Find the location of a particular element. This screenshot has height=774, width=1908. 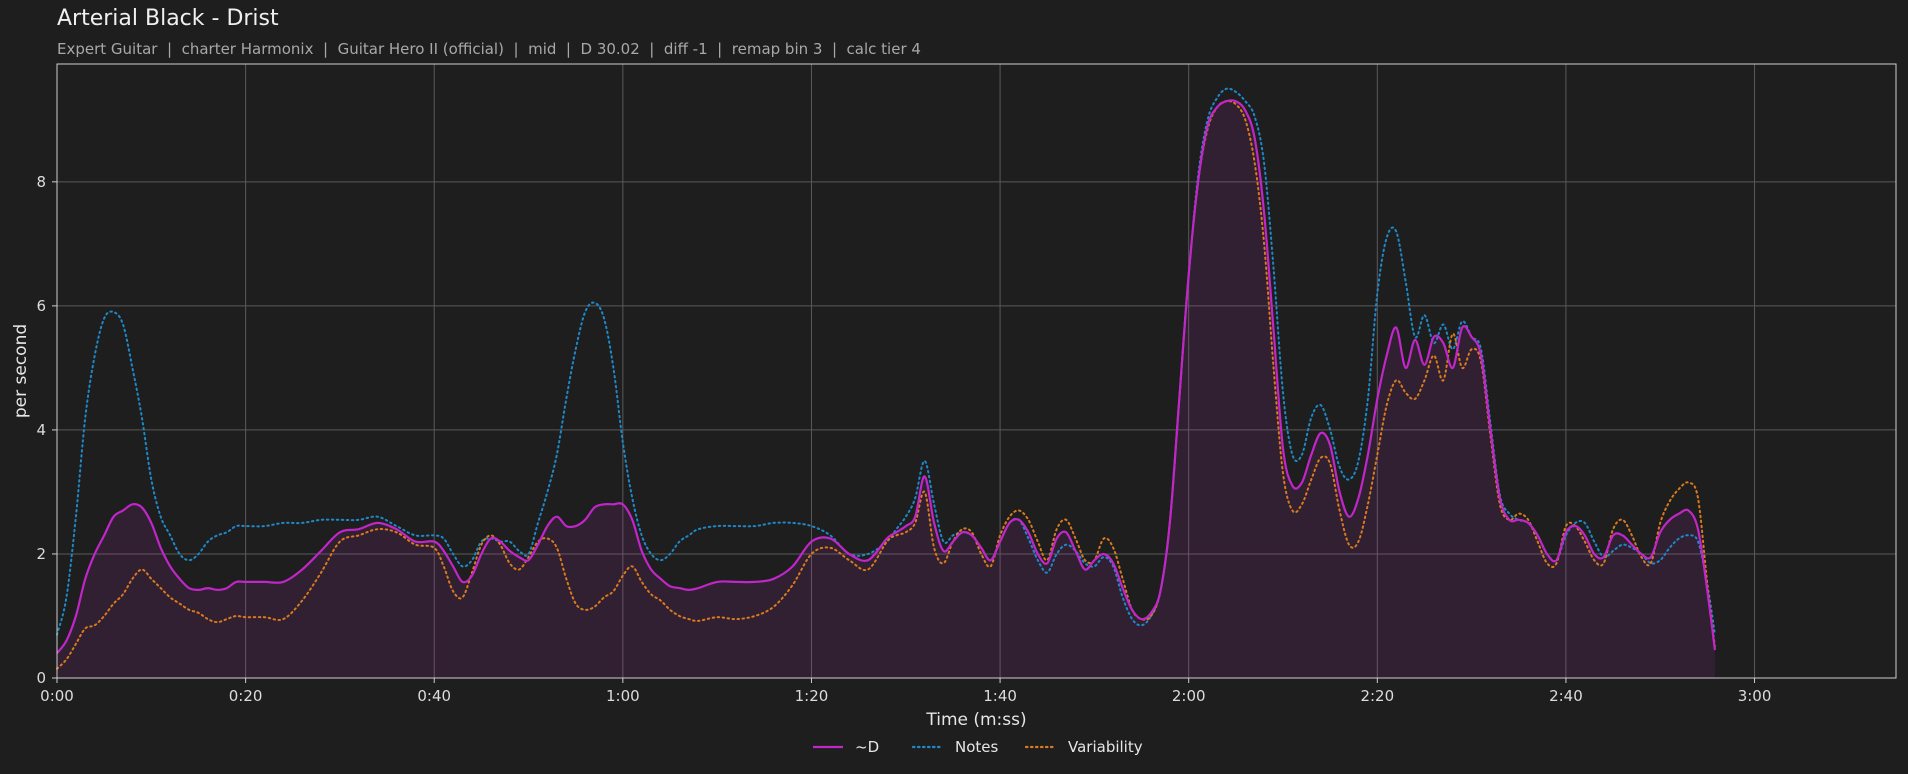

x-tick-label: 1:00 is located at coordinates (623, 696).